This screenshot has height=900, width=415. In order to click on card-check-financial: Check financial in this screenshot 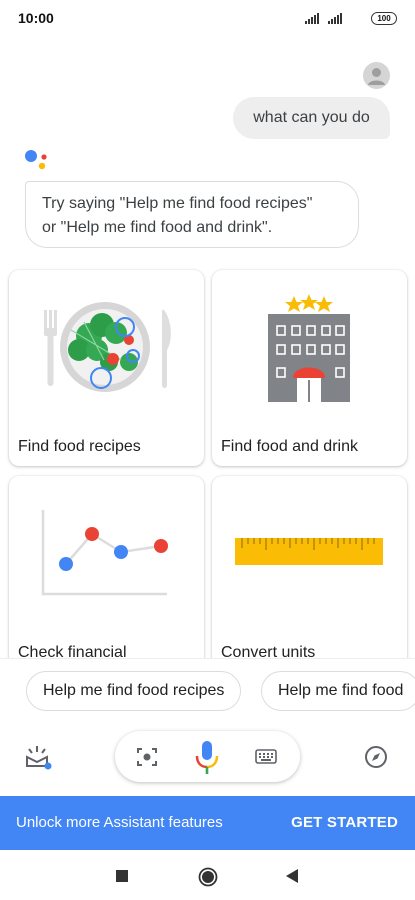, I will do `click(106, 574)`.